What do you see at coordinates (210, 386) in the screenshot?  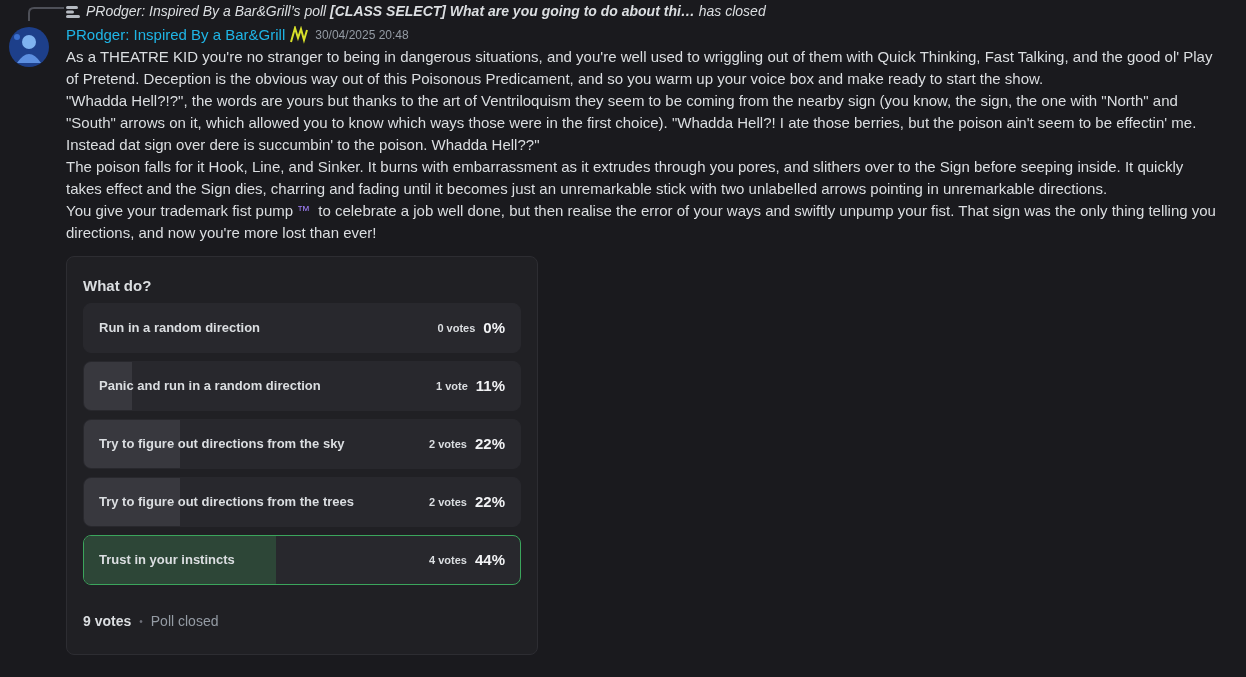 I see `answer-label: Panic and run in a random direction` at bounding box center [210, 386].